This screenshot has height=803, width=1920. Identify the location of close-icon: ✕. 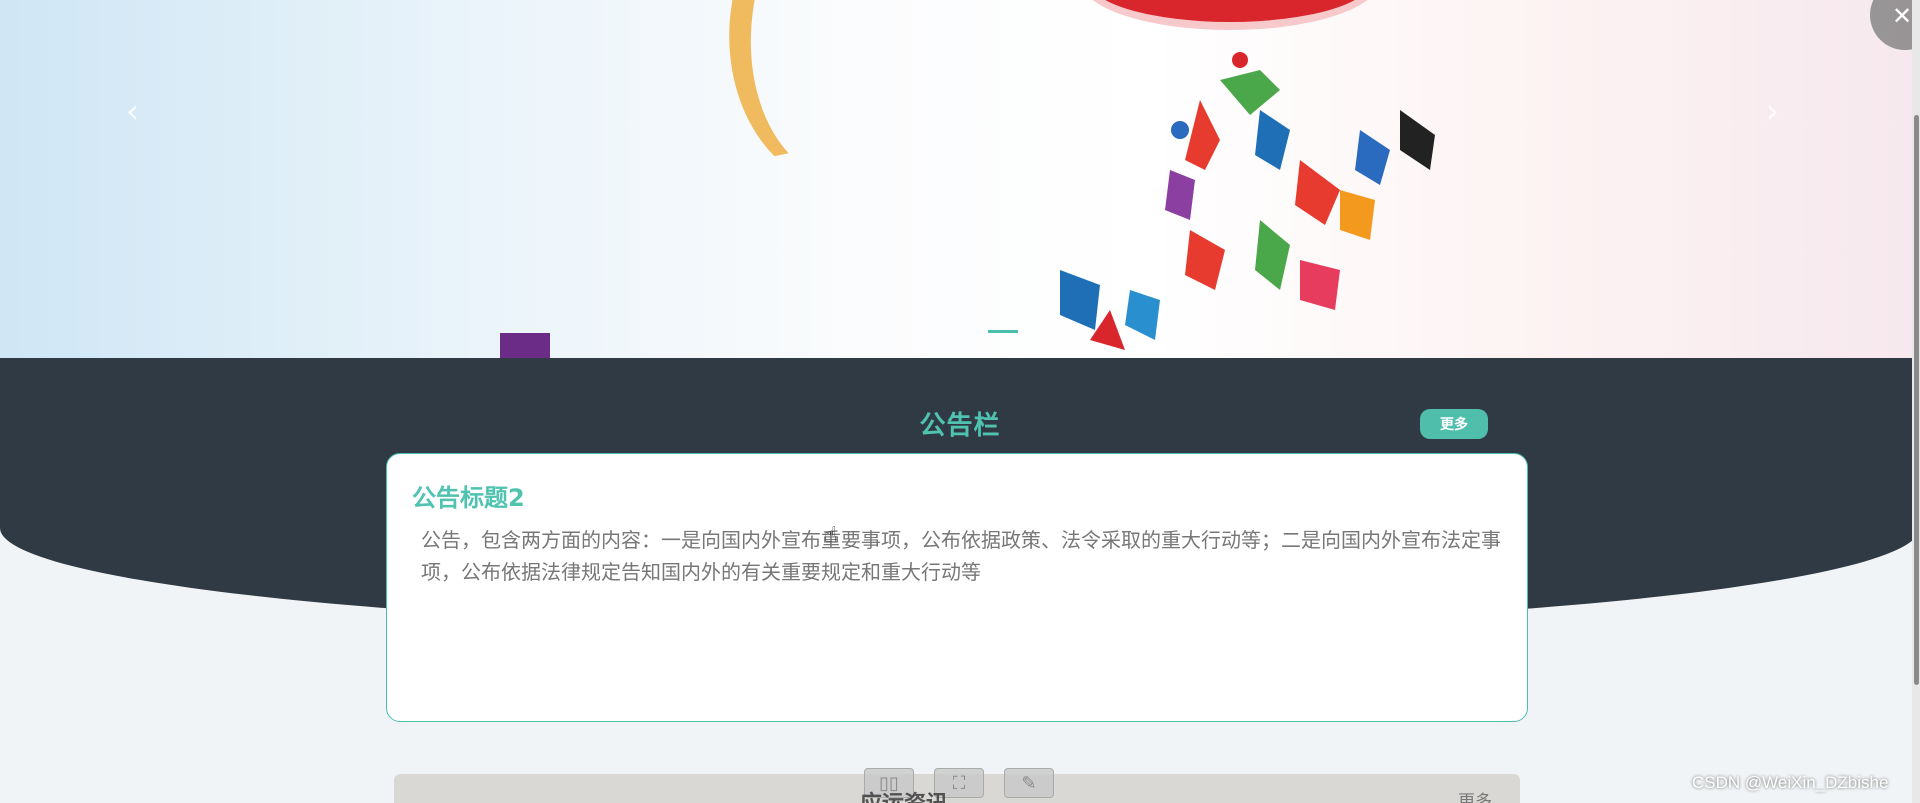
(1902, 16).